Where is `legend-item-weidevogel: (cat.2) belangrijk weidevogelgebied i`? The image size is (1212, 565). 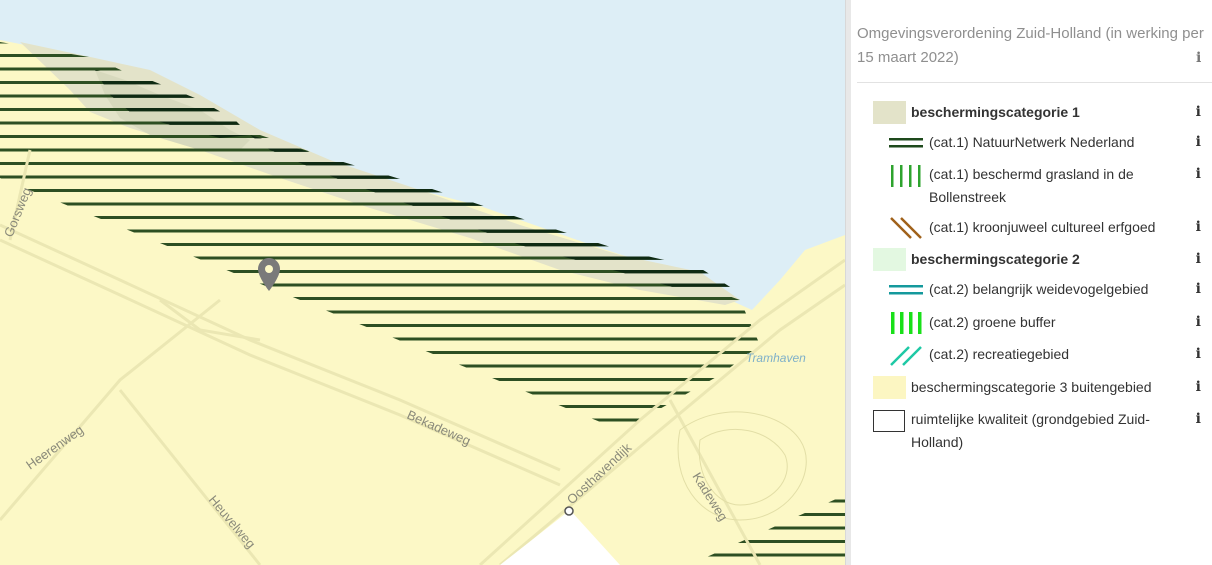
legend-item-weidevogel: (cat.2) belangrijk weidevogelgebied i is located at coordinates (1031, 290).